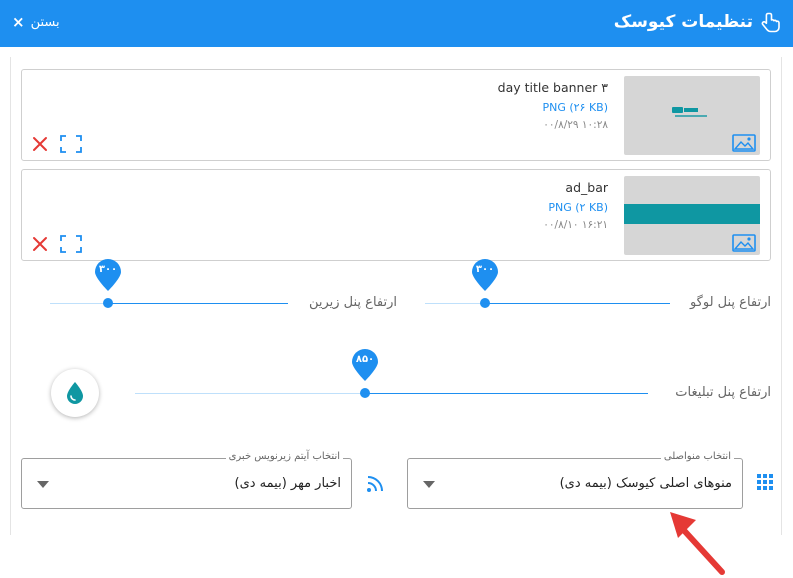 This screenshot has width=793, height=578. I want to click on logo-panel-slider-thumb, so click(485, 303).